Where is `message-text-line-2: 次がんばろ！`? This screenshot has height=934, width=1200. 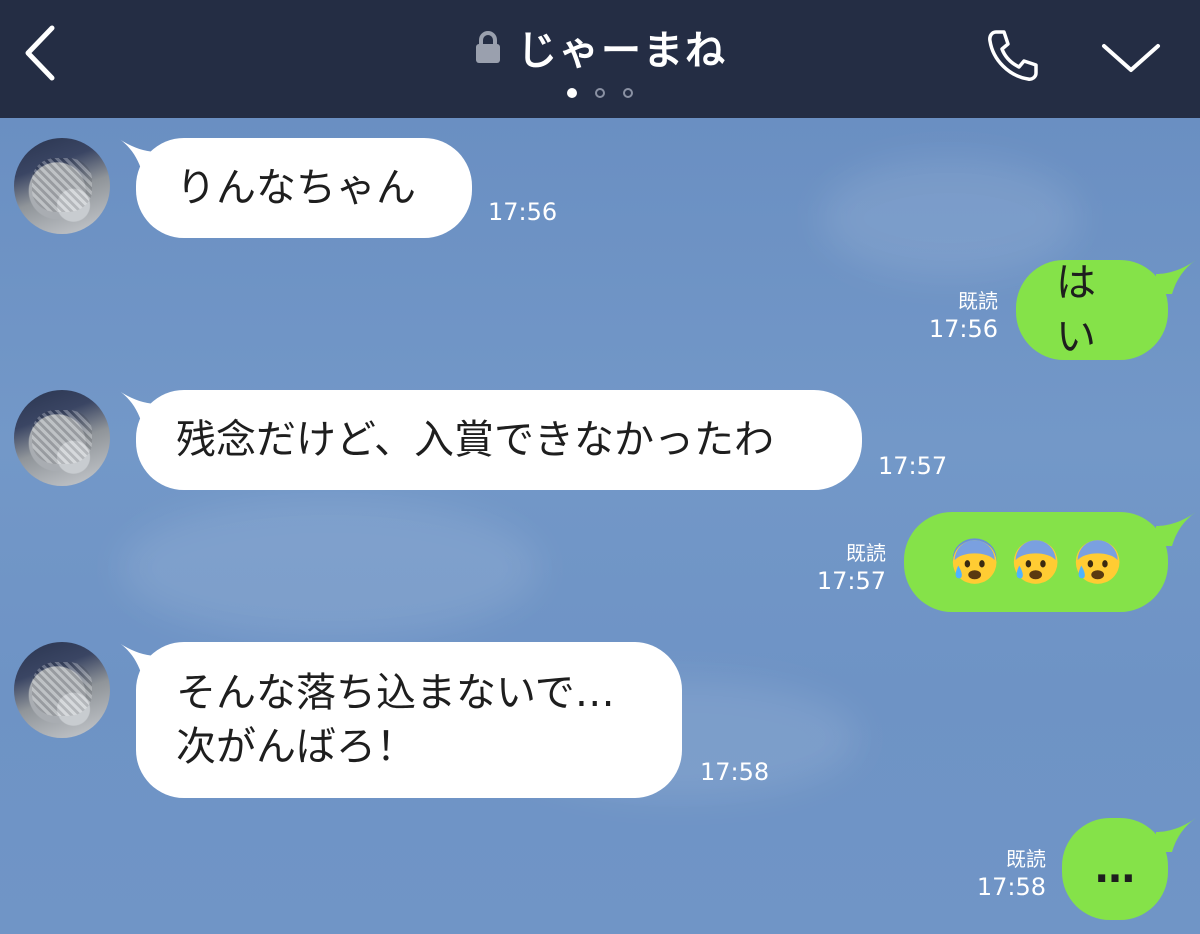
message-text-line-2: 次がんばろ！ is located at coordinates (296, 747).